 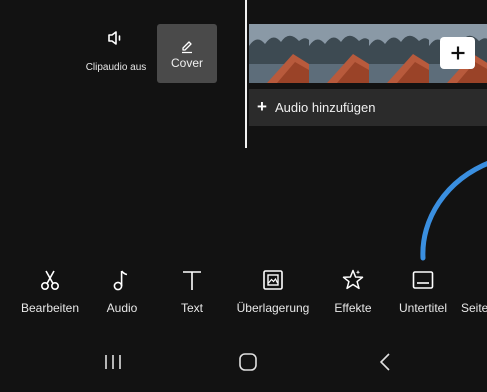 I want to click on speaker-muted-icon, so click(x=114, y=38).